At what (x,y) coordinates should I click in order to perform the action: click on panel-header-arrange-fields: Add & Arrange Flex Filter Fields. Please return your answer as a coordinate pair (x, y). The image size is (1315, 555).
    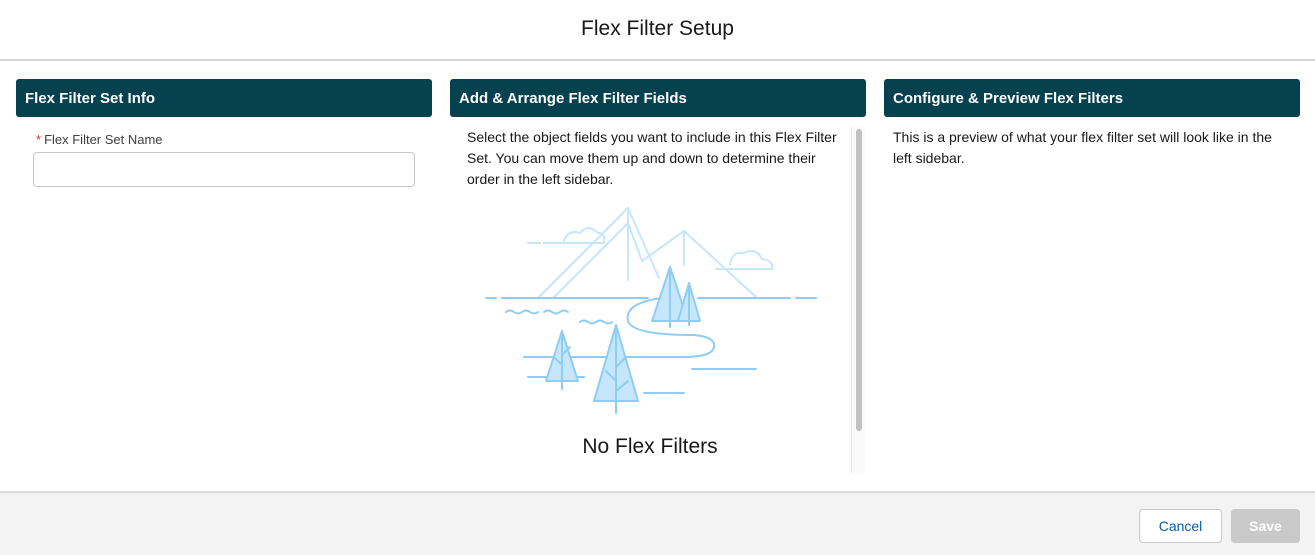
    Looking at the image, I should click on (658, 98).